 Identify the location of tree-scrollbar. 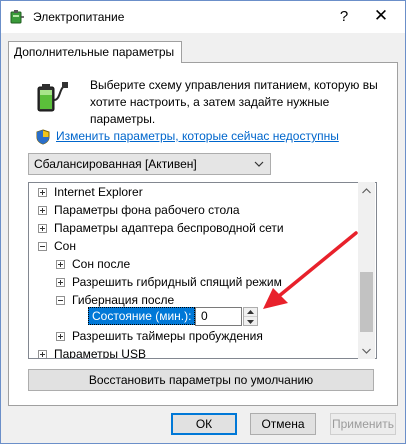
(366, 270).